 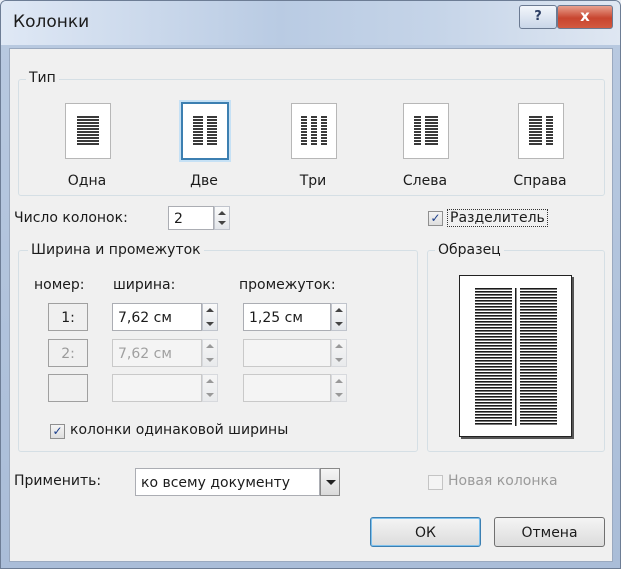 I want to click on columns-count-spinner, so click(x=222, y=218).